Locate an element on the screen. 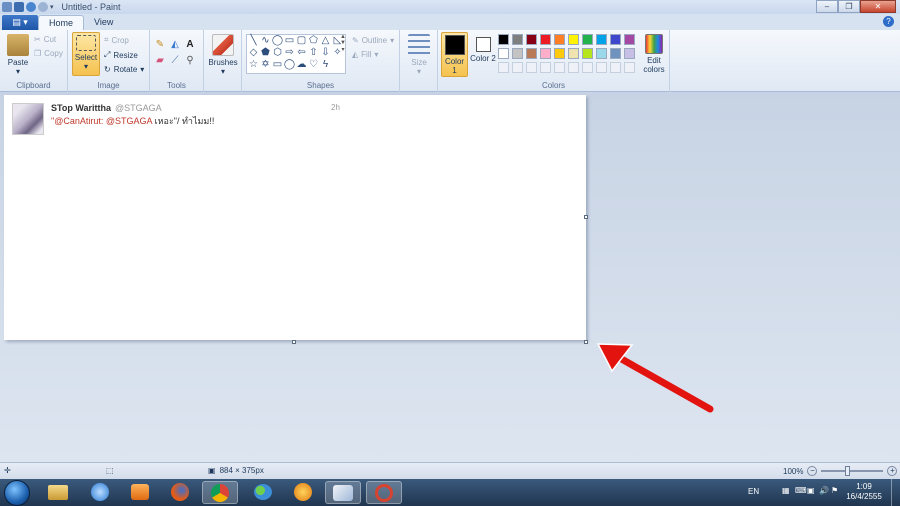  scroll-down-icon: ▼ is located at coordinates (343, 43).